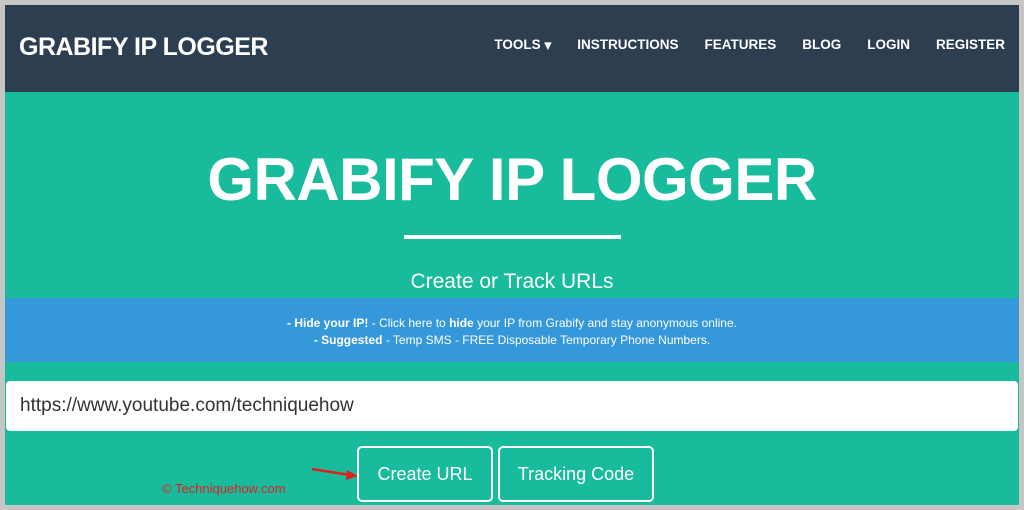  I want to click on watermark: © Techniquehow.com, so click(224, 488).